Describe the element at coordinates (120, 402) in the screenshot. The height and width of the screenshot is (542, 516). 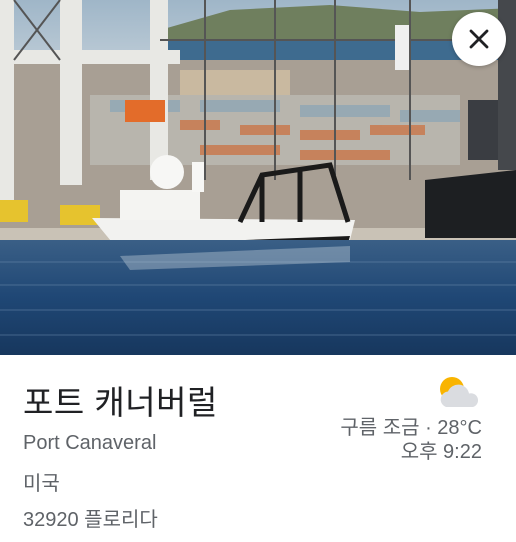
I see `place-title: 포트 캐너버럴` at that location.